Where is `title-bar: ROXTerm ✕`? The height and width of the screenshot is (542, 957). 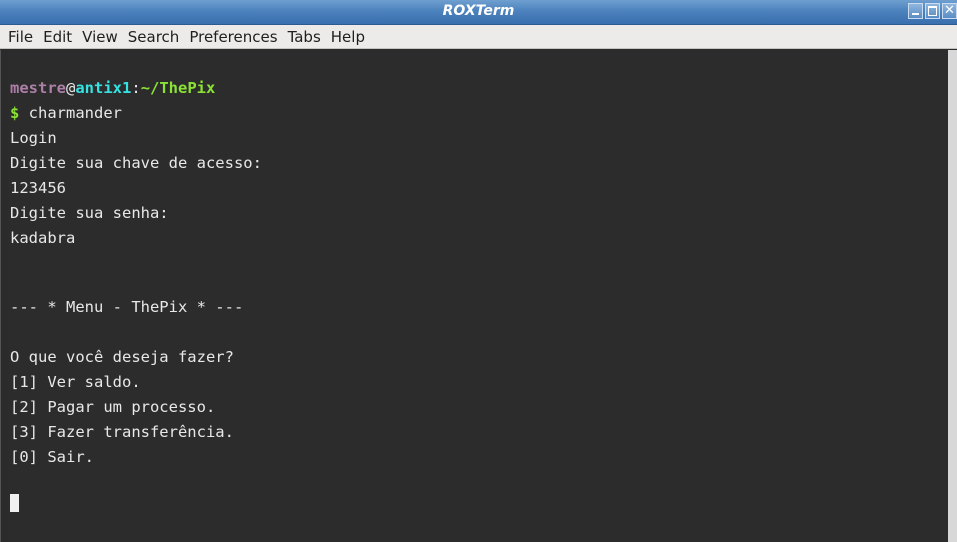
title-bar: ROXTerm ✕ is located at coordinates (478, 12).